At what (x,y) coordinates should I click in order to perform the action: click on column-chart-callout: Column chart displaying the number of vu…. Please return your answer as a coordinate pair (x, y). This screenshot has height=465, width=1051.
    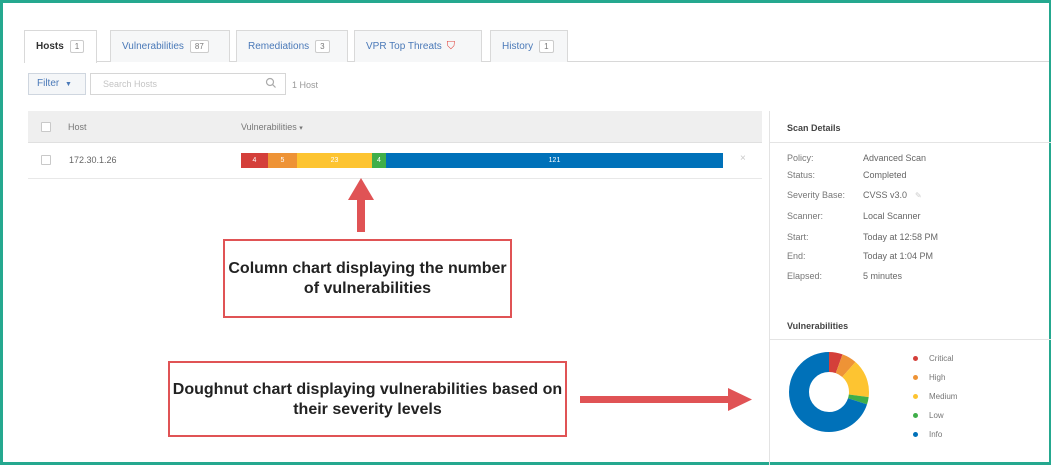
    Looking at the image, I should click on (367, 278).